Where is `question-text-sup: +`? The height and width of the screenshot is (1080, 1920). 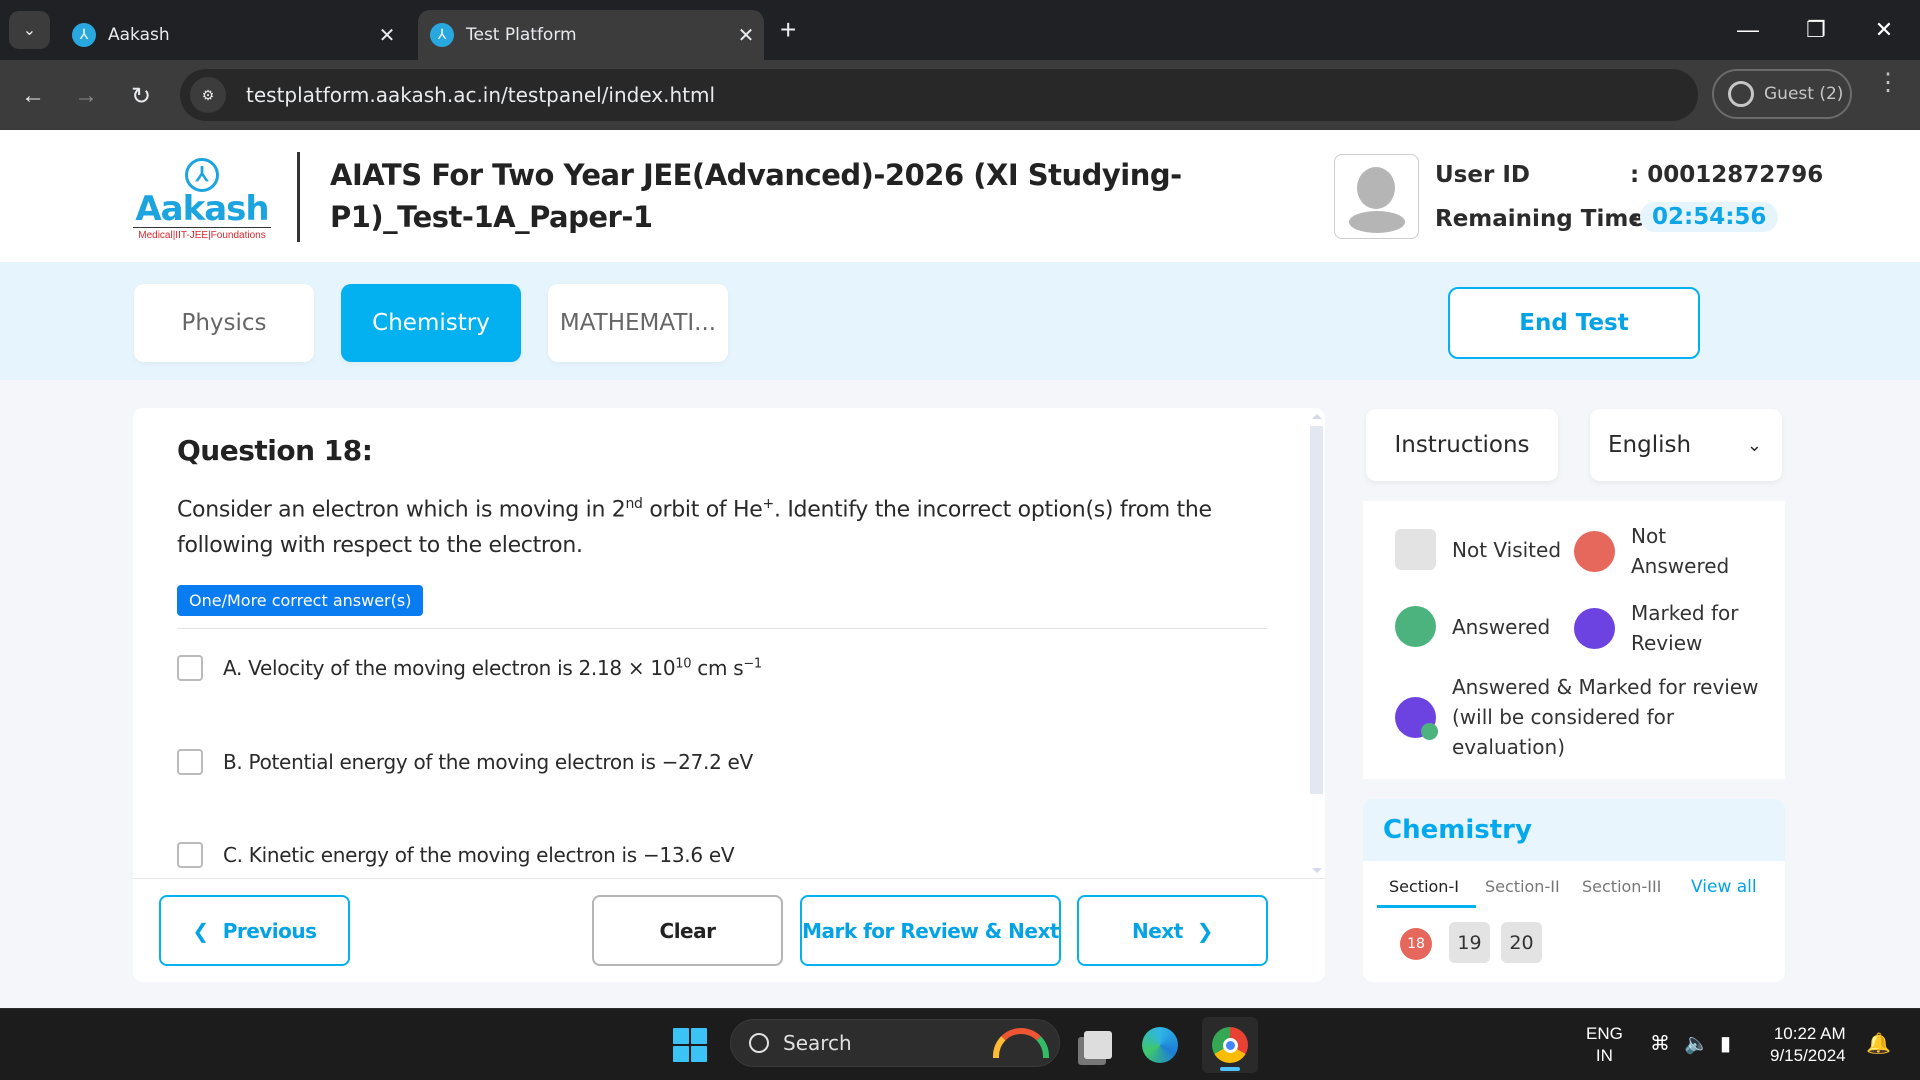
question-text-sup: + is located at coordinates (768, 504).